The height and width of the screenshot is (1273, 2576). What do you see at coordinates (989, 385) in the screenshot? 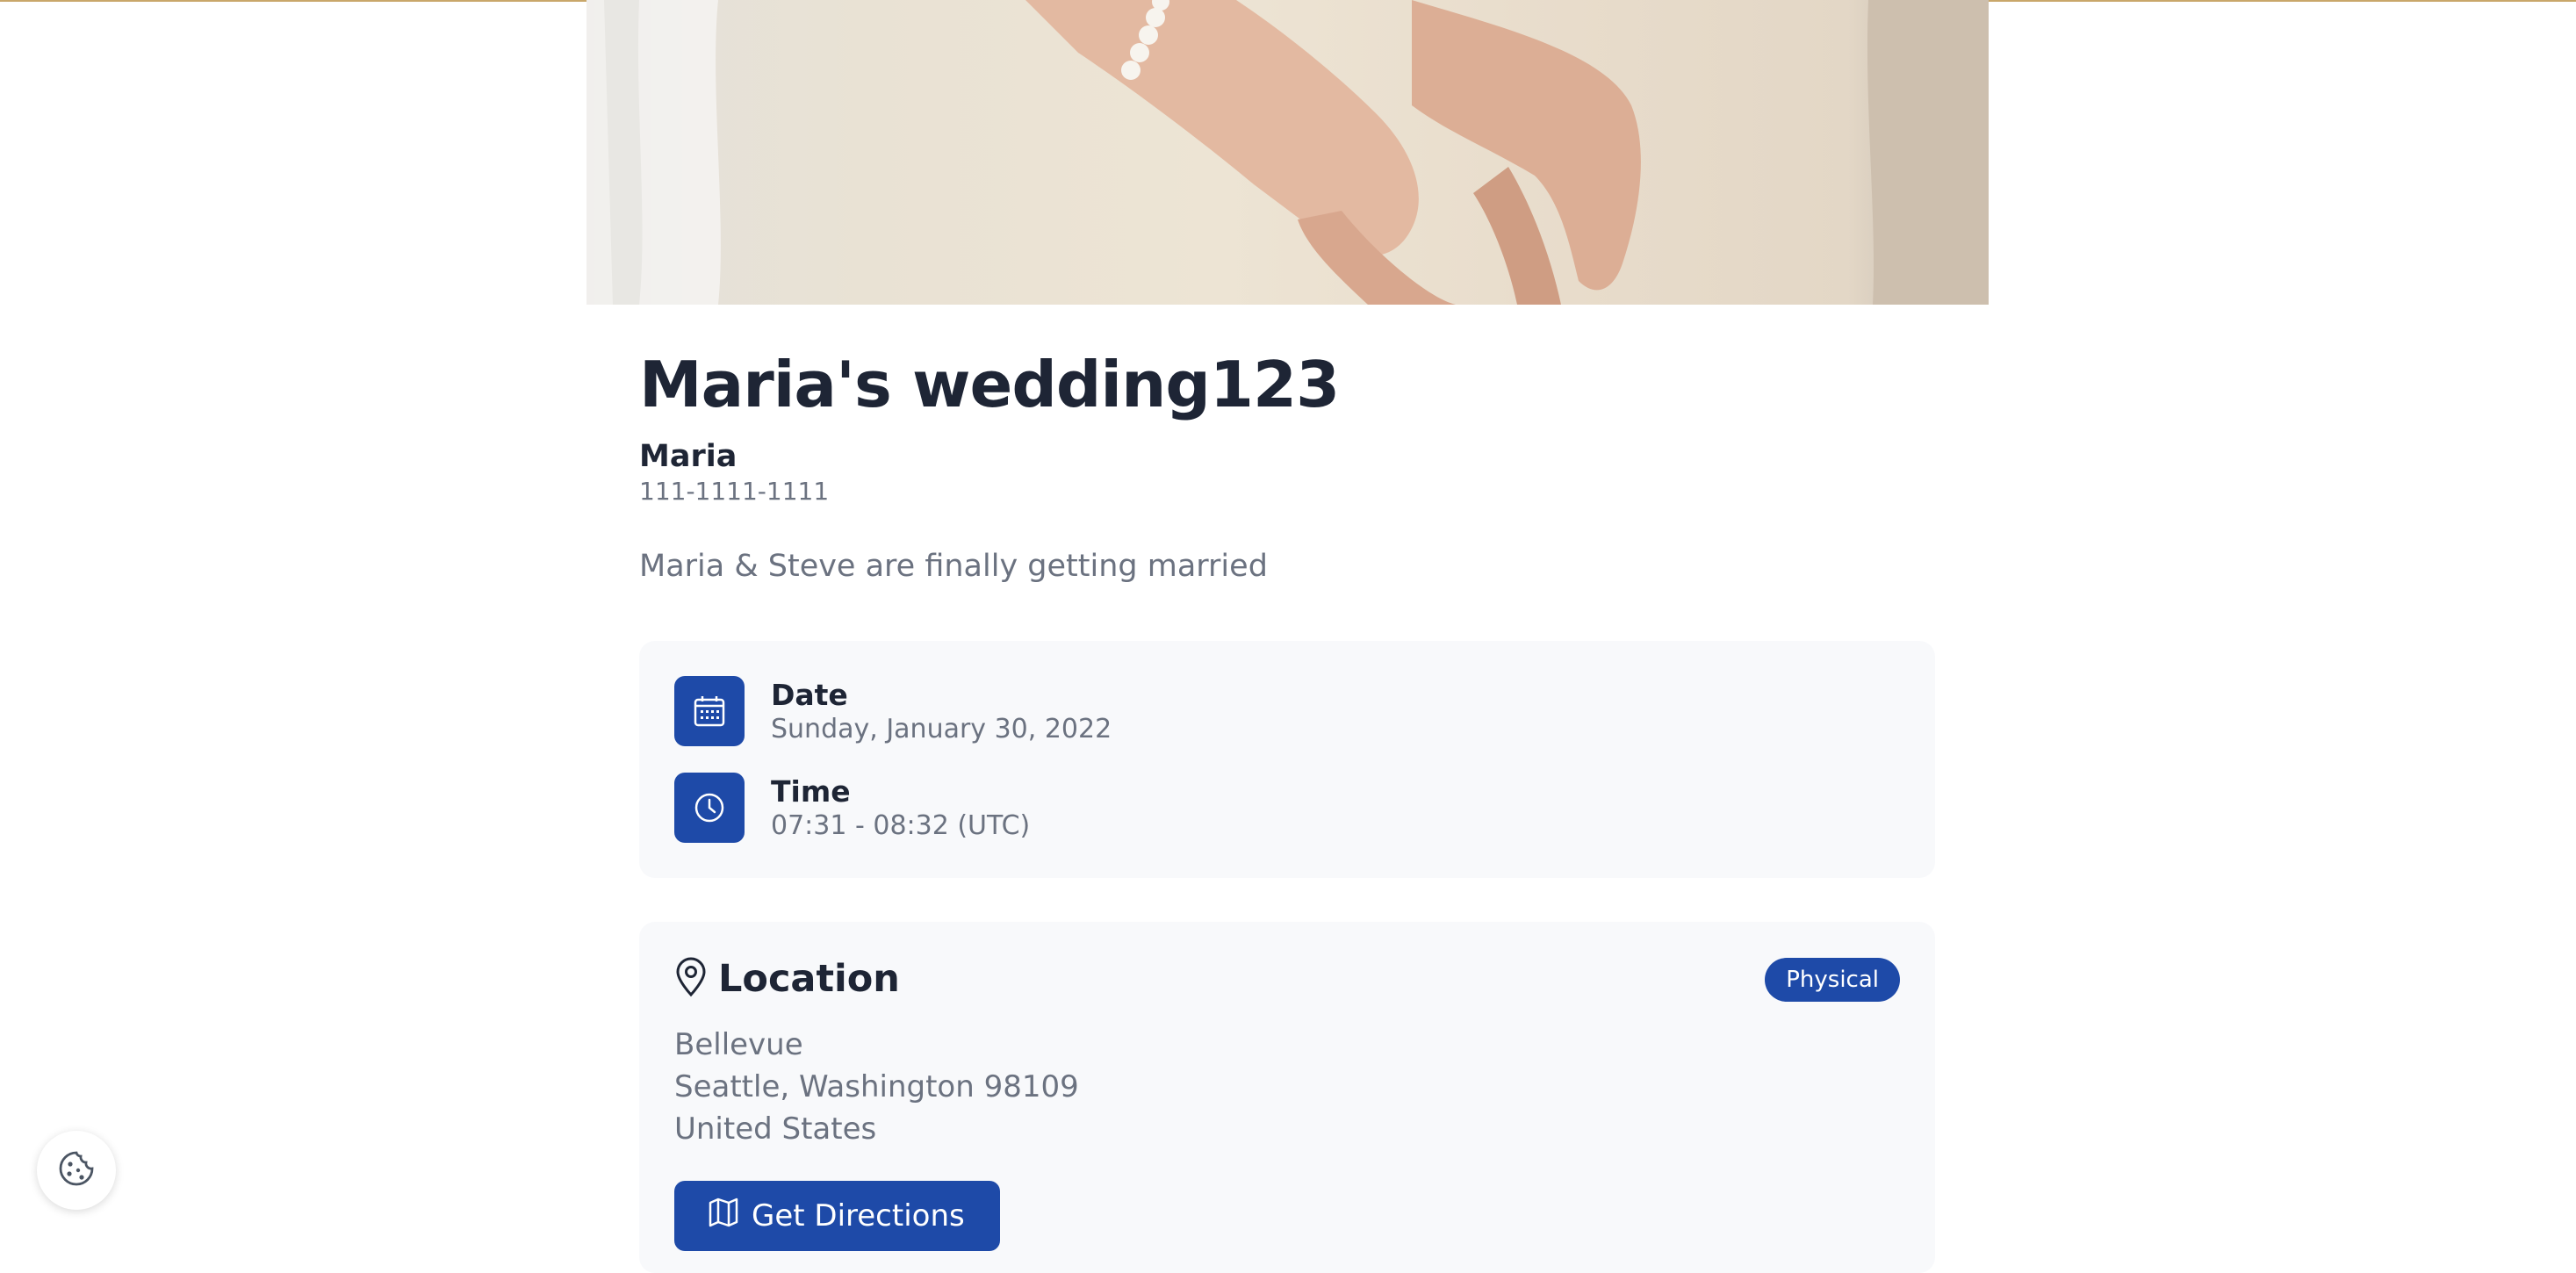
I see `event-title: Maria's wedding123` at bounding box center [989, 385].